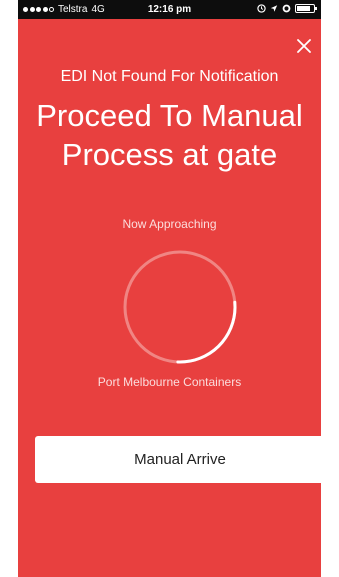  I want to click on location-arrow-icon, so click(274, 8).